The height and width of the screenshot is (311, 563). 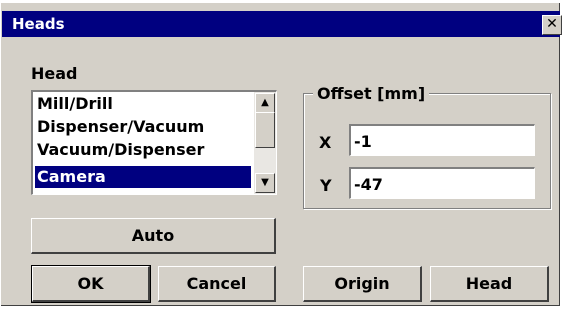 I want to click on vertical-scrollbar: ▲ ▼, so click(x=265, y=143).